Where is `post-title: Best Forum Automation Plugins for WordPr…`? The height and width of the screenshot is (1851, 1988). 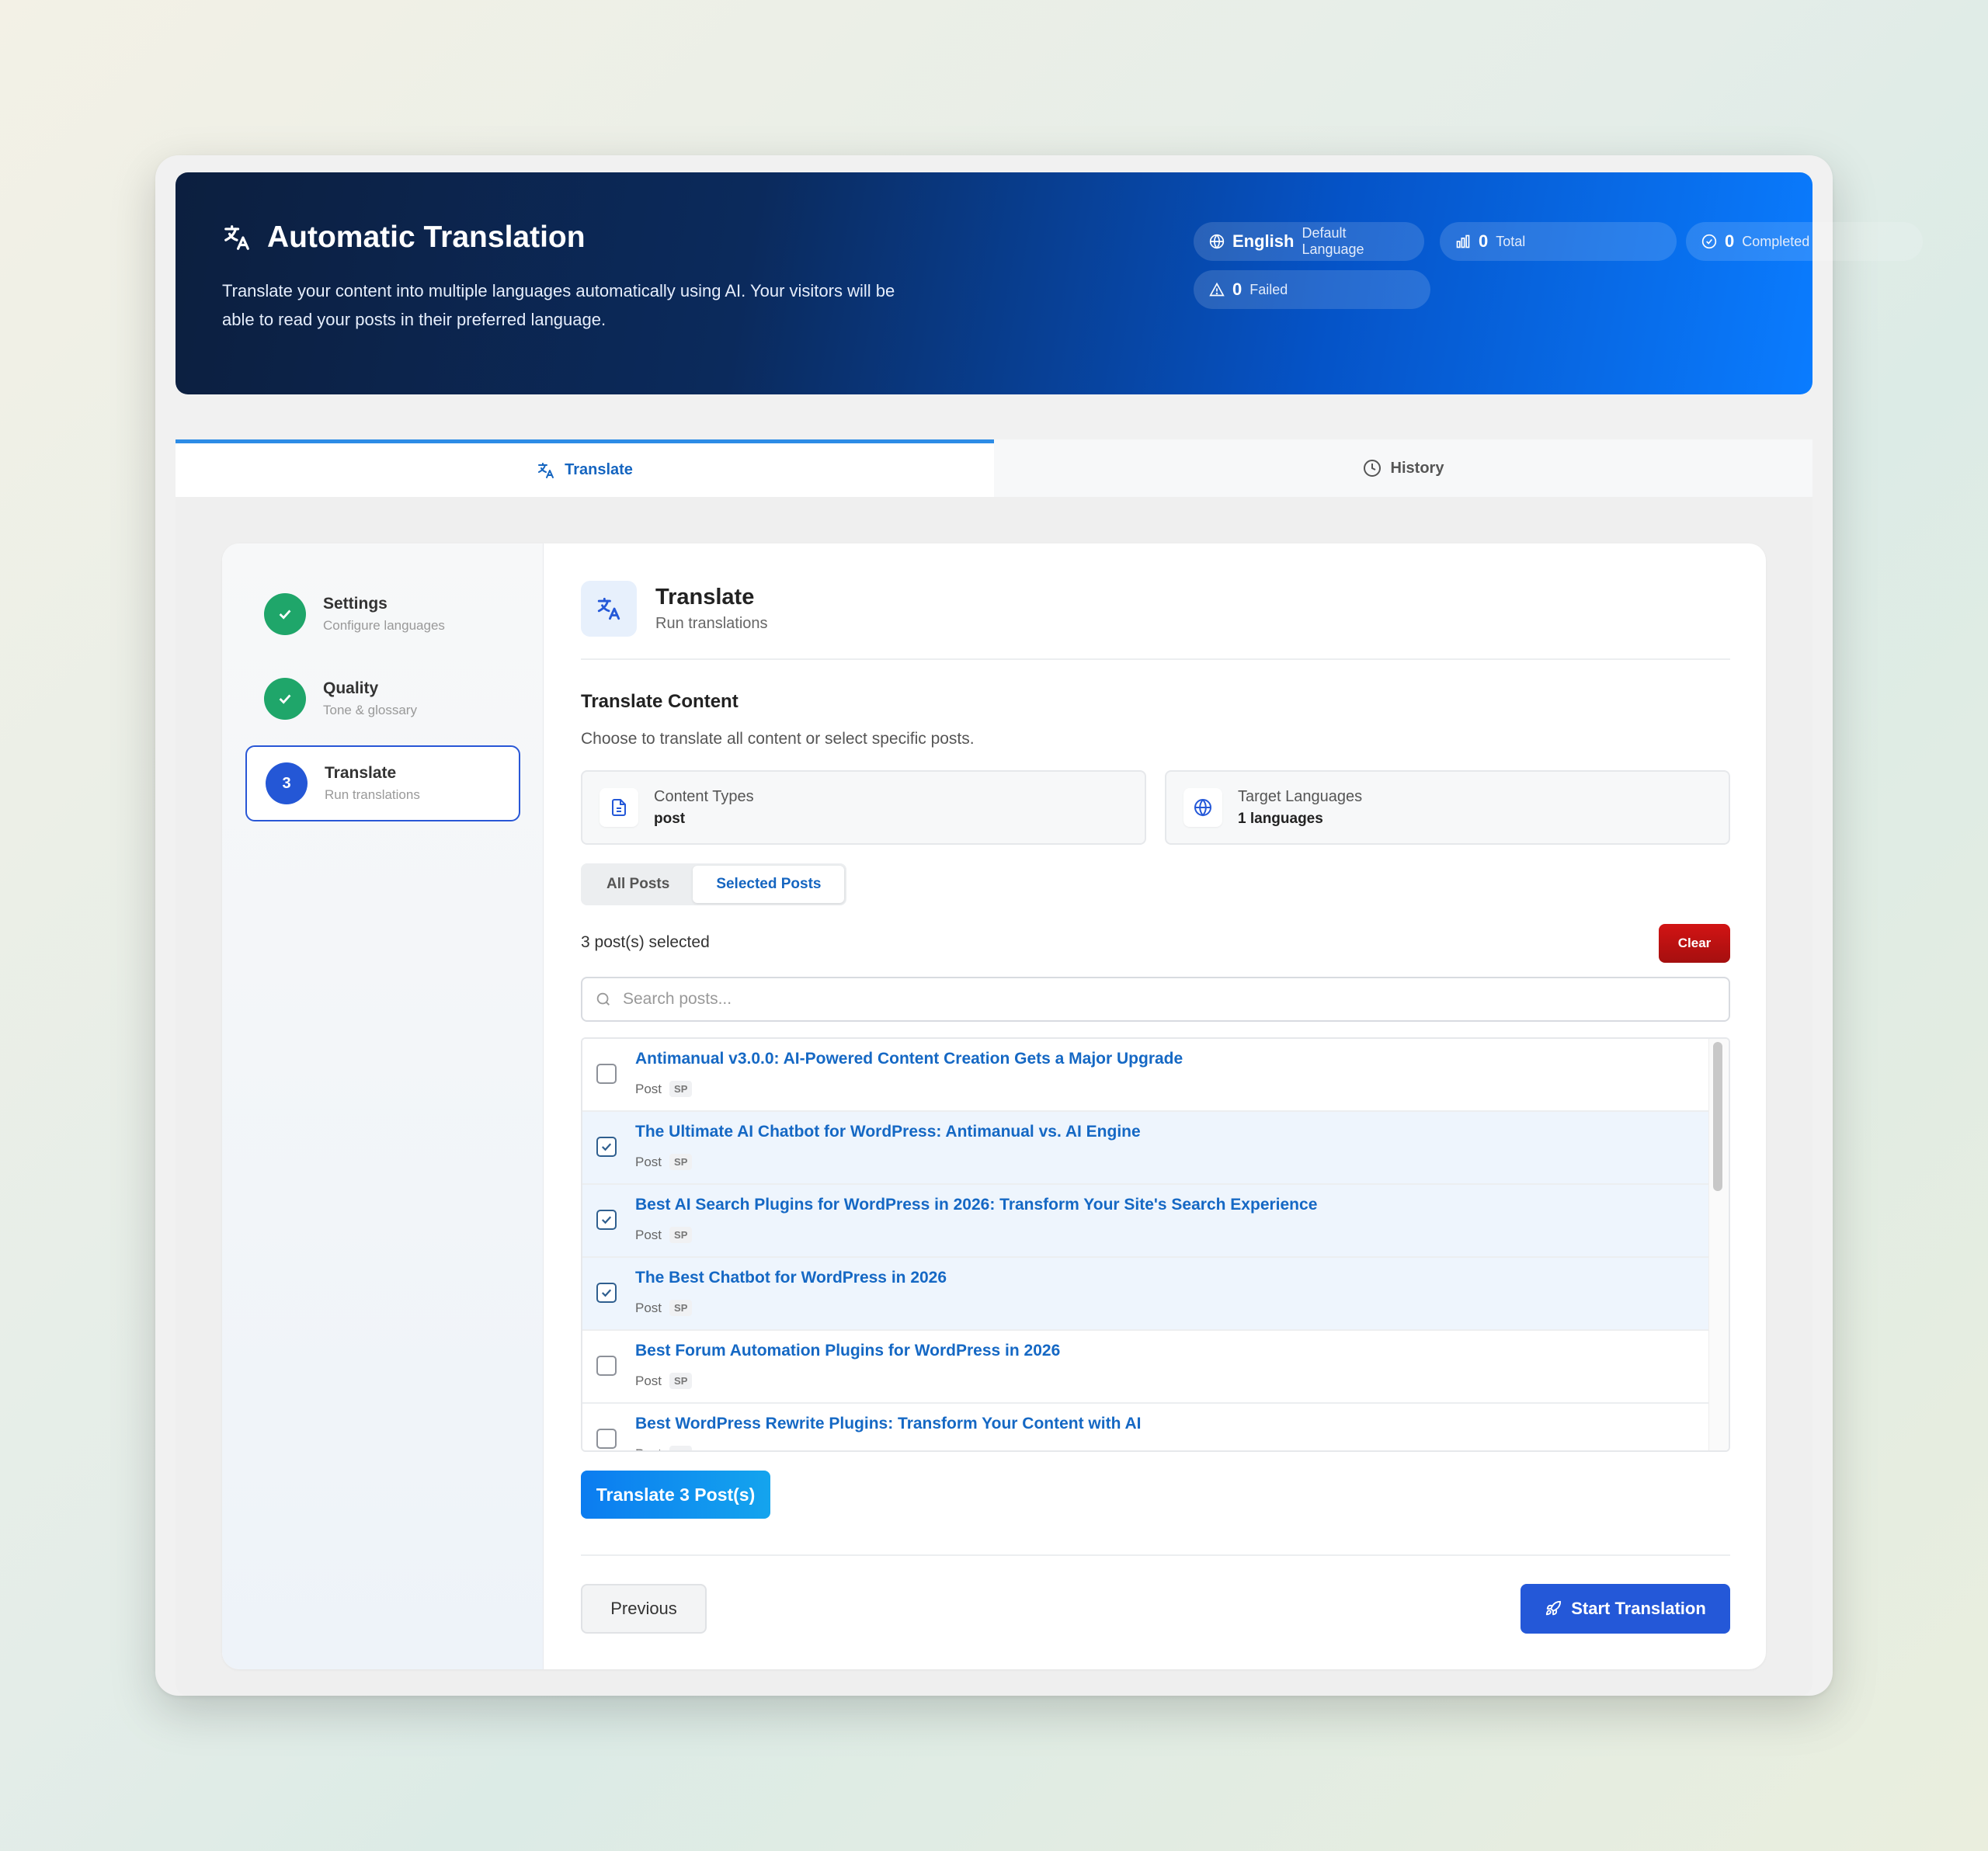 post-title: Best Forum Automation Plugins for WordPr… is located at coordinates (848, 1351).